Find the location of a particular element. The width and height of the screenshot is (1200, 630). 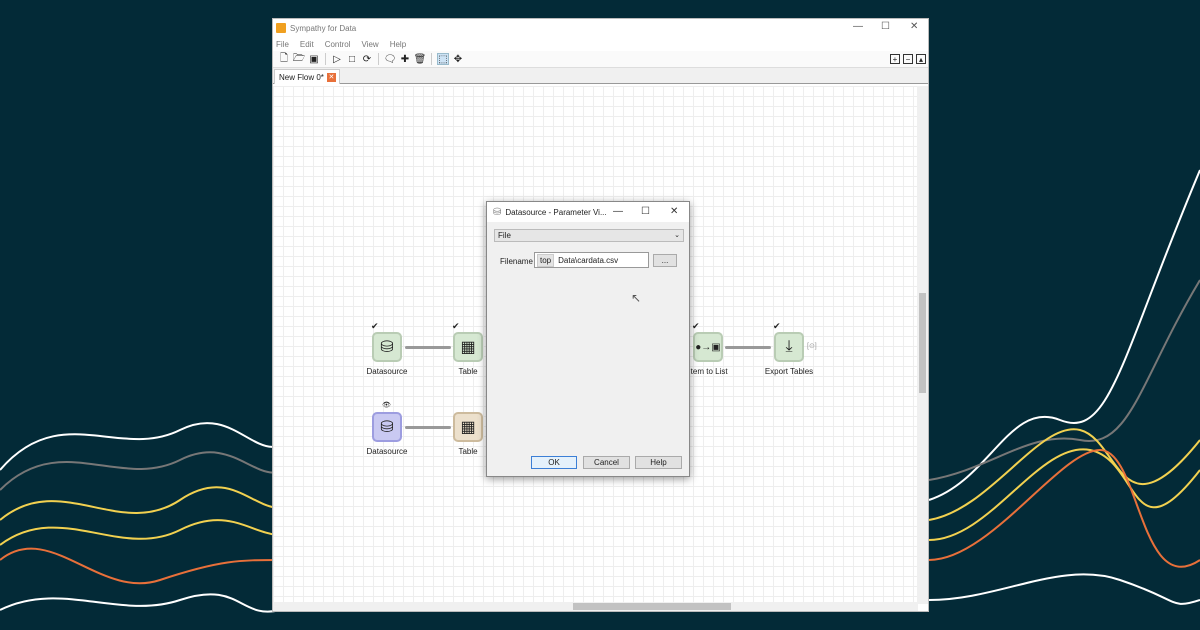

open-folder-icon: 🗁 is located at coordinates (299, 59).